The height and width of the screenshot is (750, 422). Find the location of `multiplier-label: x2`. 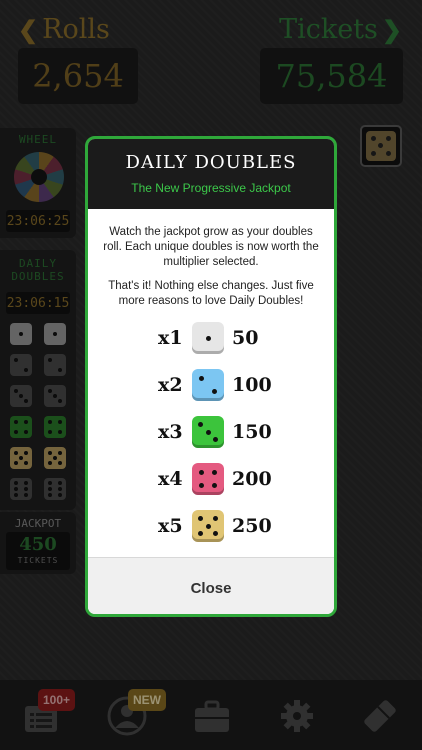

multiplier-label: x2 is located at coordinates (170, 385).